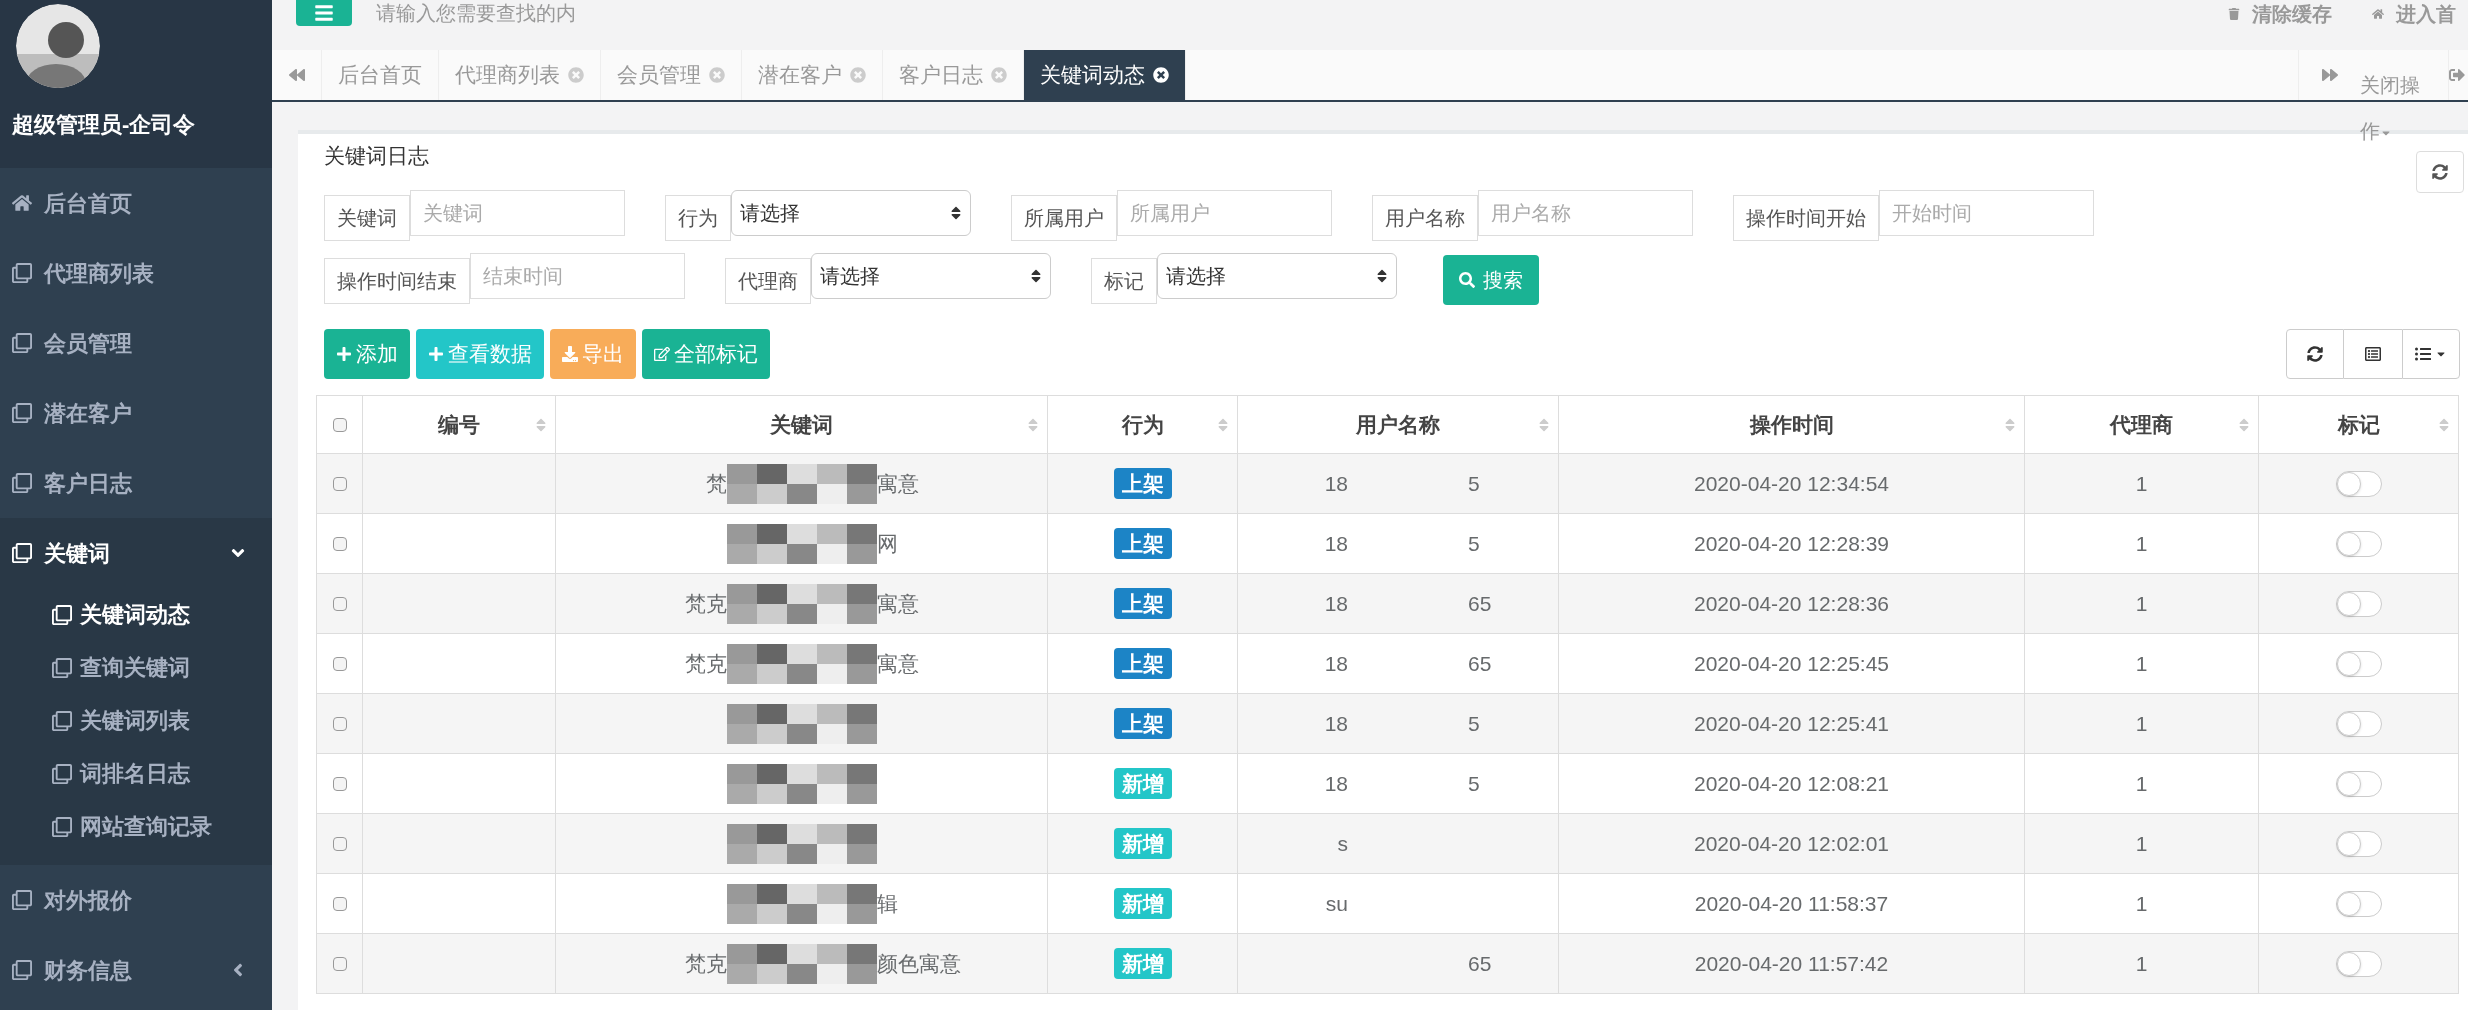 This screenshot has height=1010, width=2468. I want to click on table-cell-text: 网, so click(887, 543).